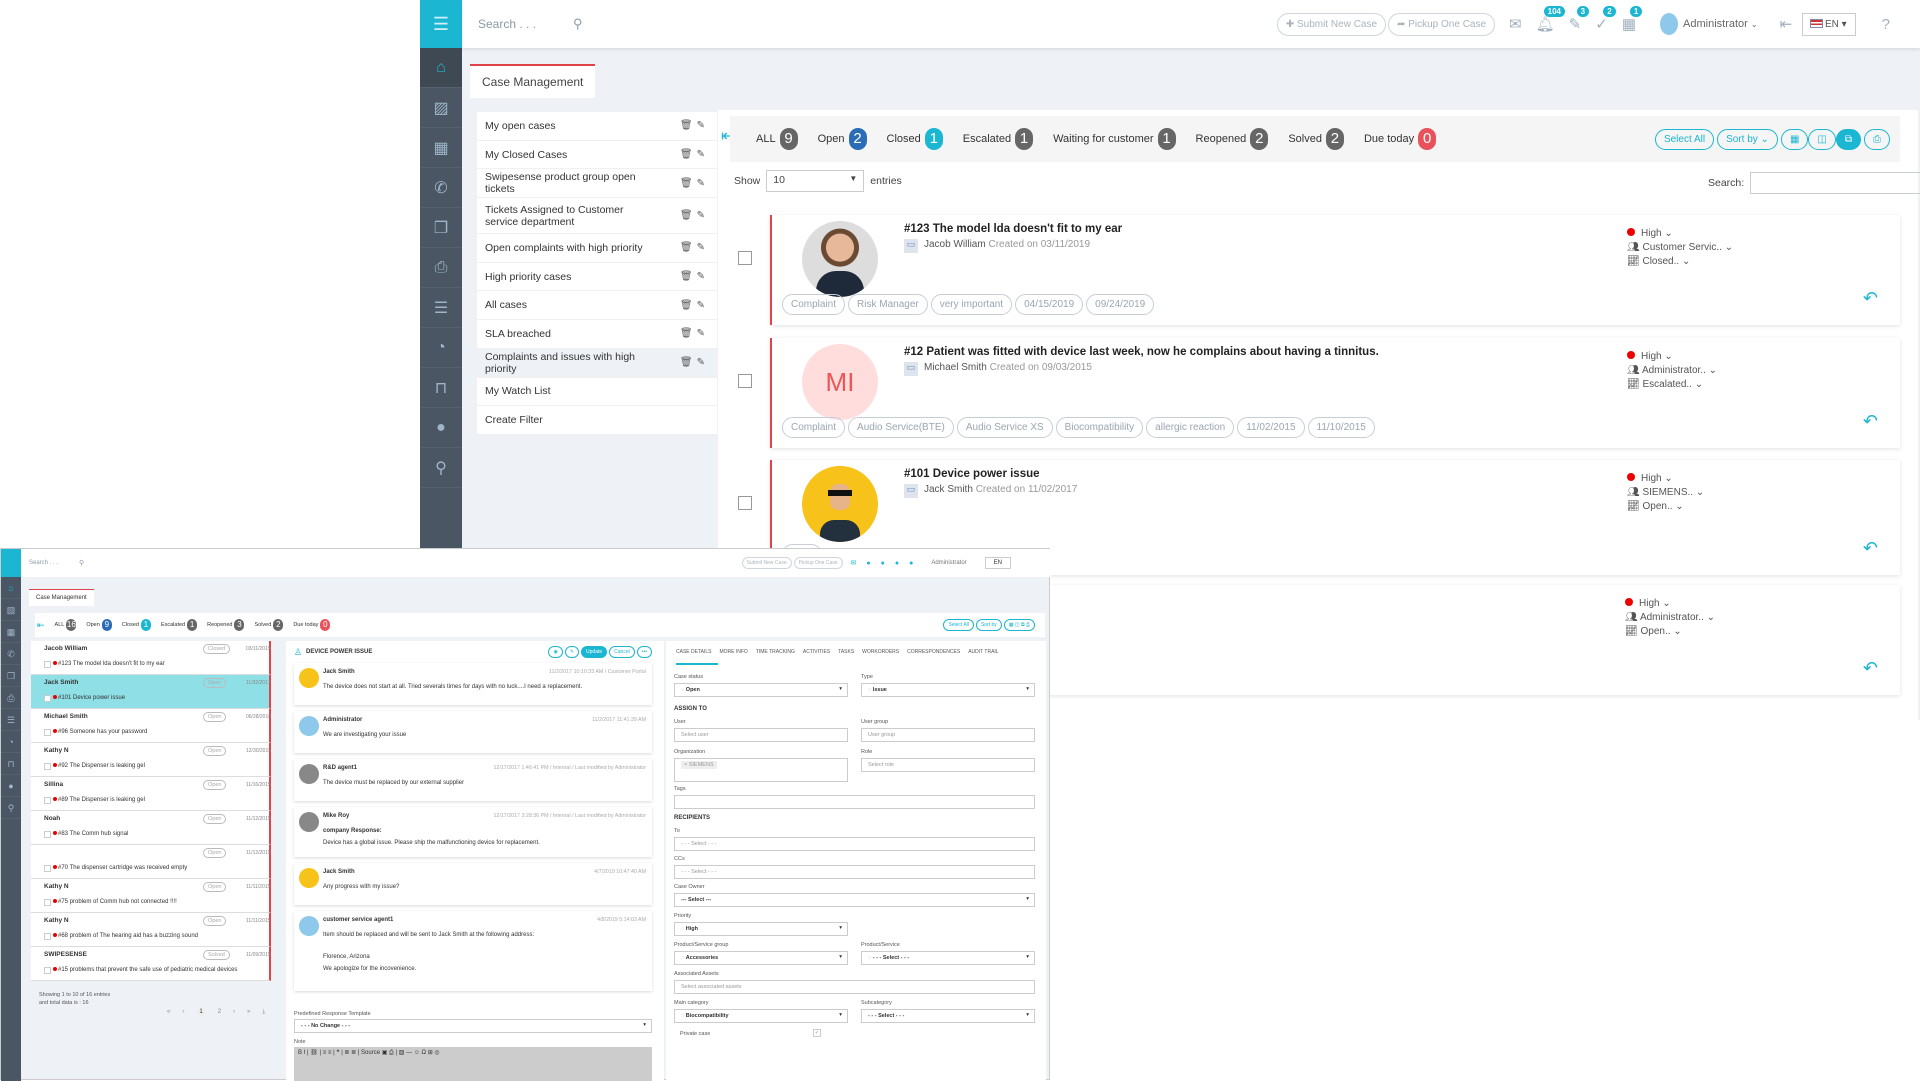 The image size is (1920, 1081). What do you see at coordinates (312, 625) in the screenshot?
I see `status-filter-due-today: Due today 0` at bounding box center [312, 625].